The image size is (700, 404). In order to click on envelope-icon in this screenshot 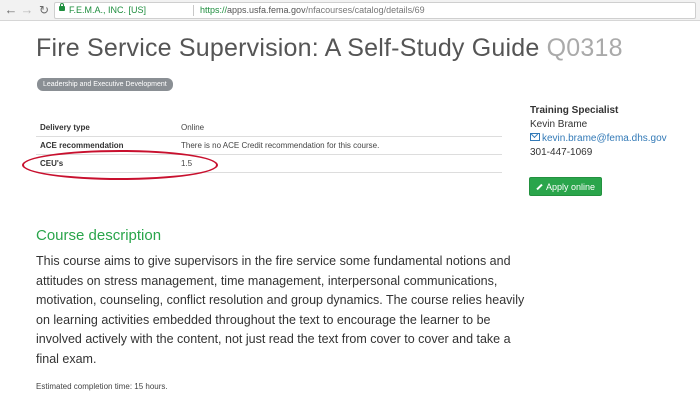, I will do `click(535, 137)`.